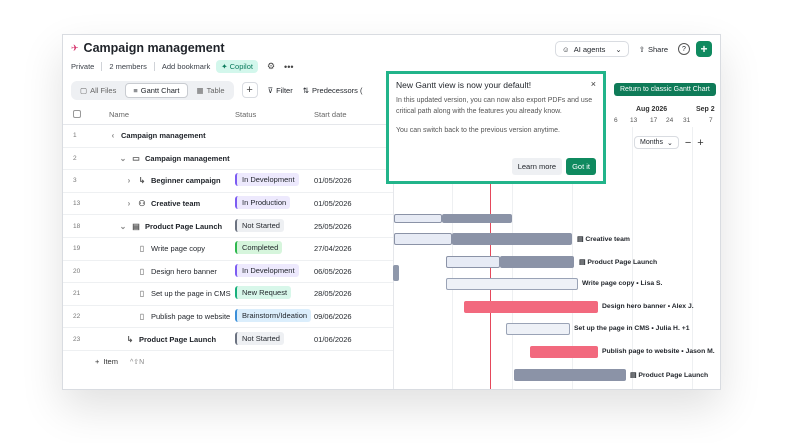 Image resolution: width=792 pixels, height=443 pixels. Describe the element at coordinates (538, 329) in the screenshot. I see `gantt-bar-cms` at that location.